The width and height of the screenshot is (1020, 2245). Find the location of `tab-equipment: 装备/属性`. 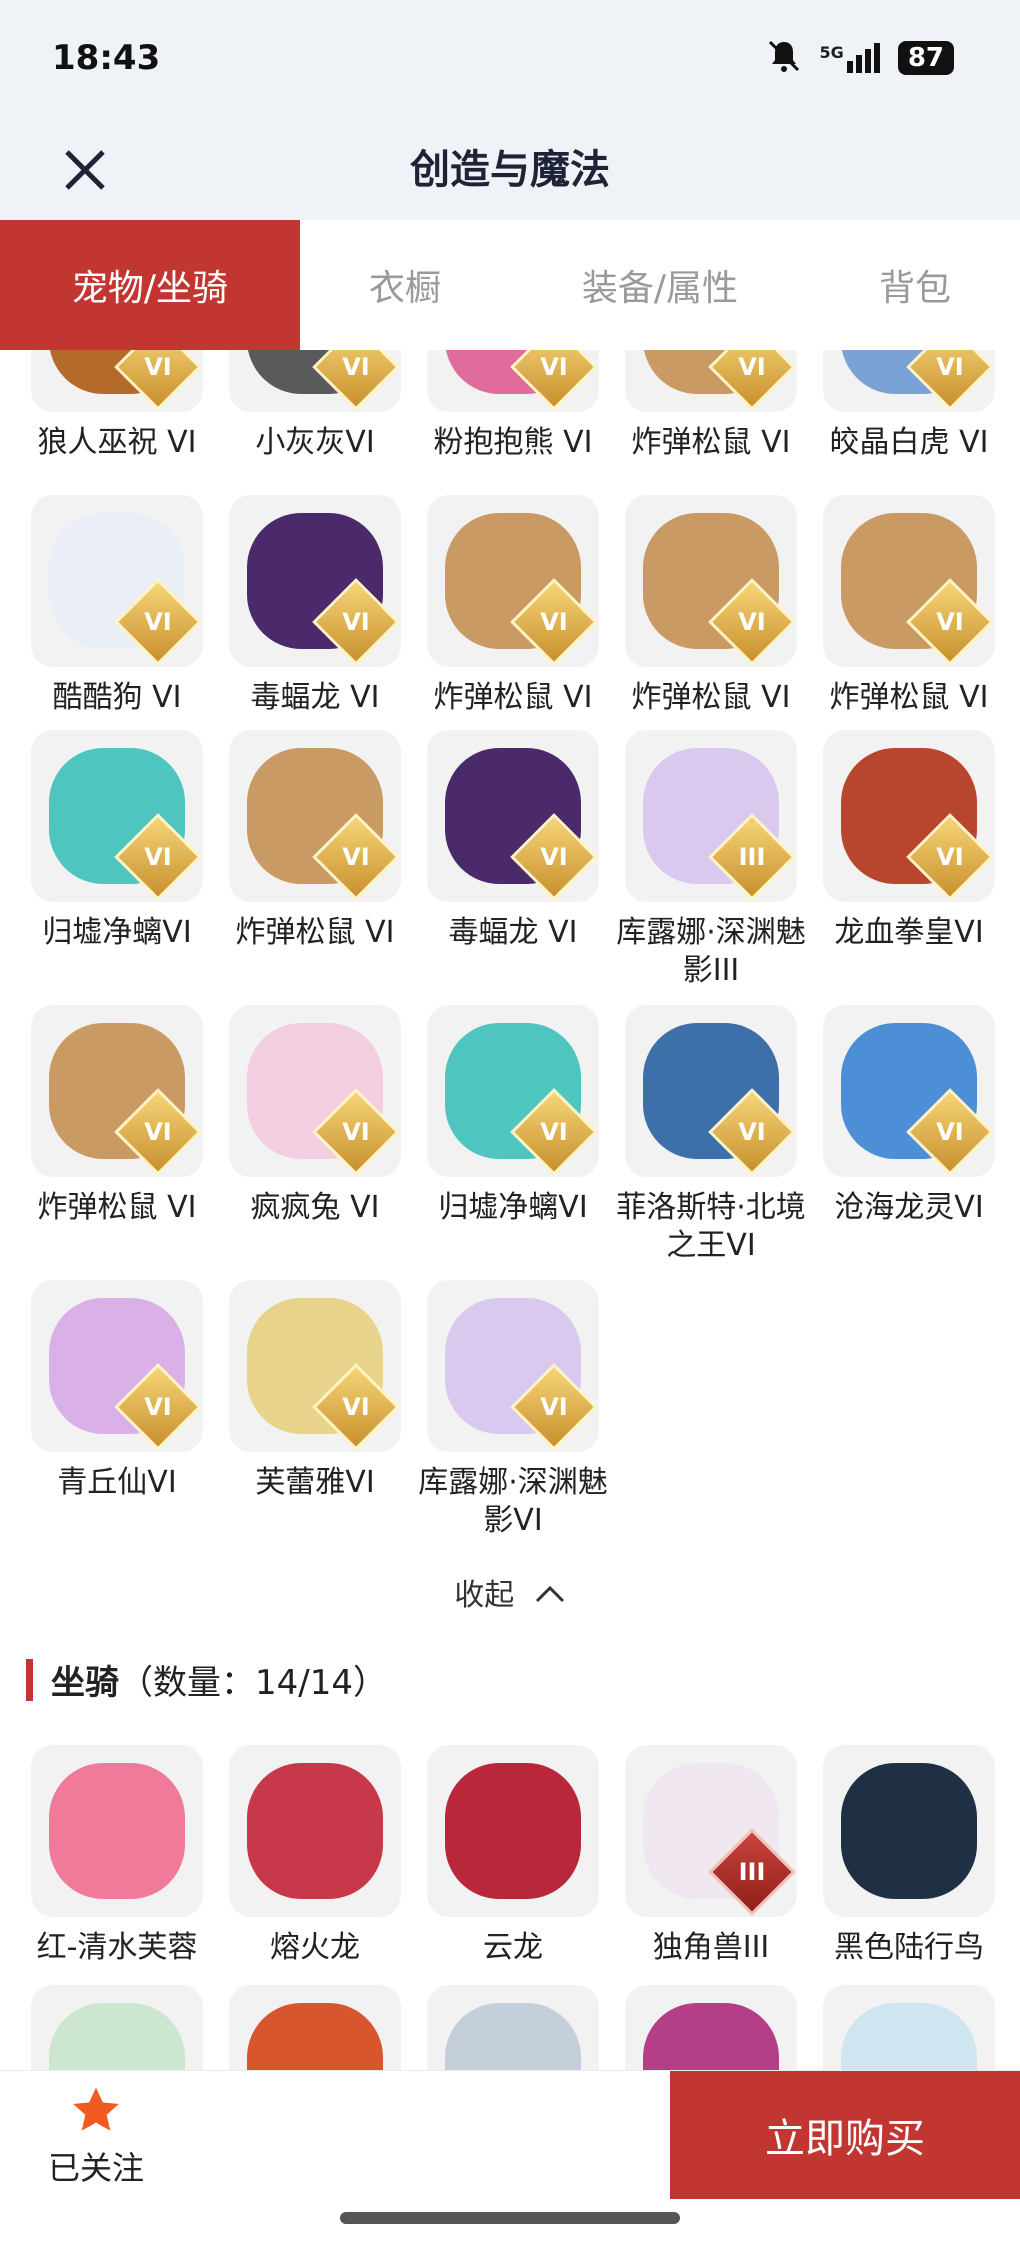

tab-equipment: 装备/属性 is located at coordinates (660, 285).